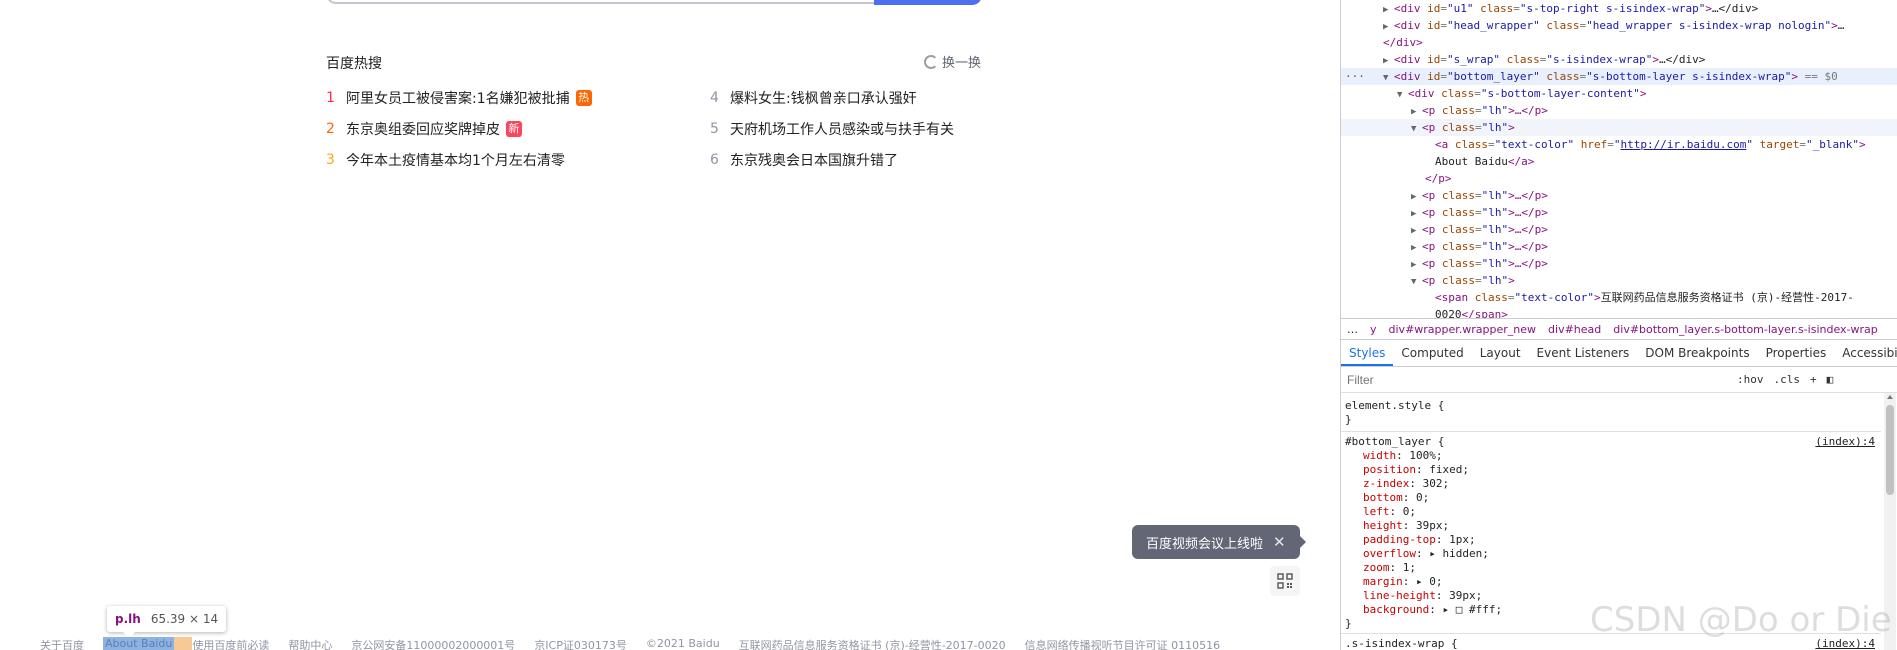  I want to click on css-property: height: 39px;, so click(1406, 526).